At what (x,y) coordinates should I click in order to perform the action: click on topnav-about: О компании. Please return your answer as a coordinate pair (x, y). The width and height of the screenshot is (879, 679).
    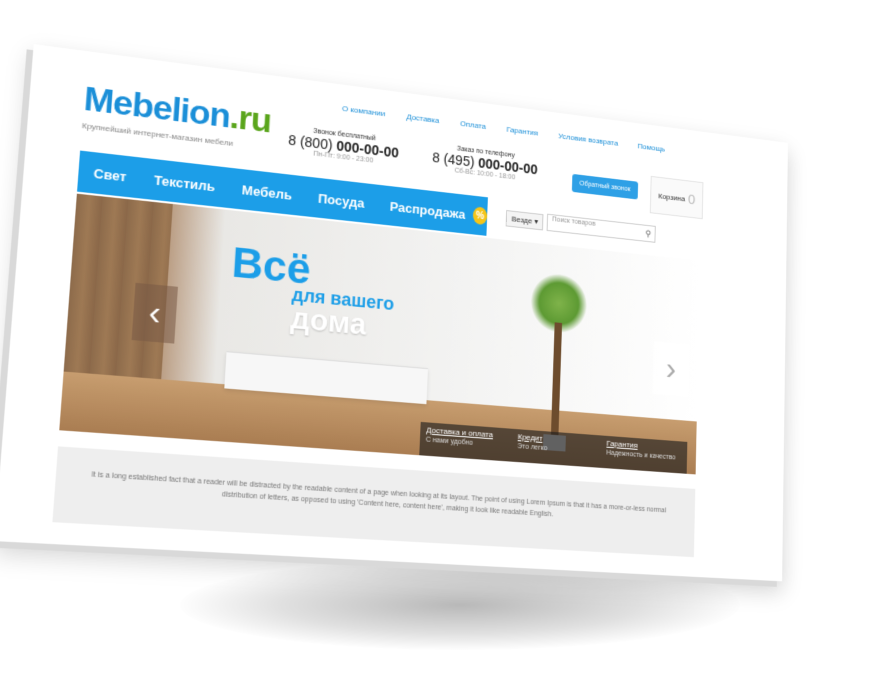
    Looking at the image, I should click on (364, 111).